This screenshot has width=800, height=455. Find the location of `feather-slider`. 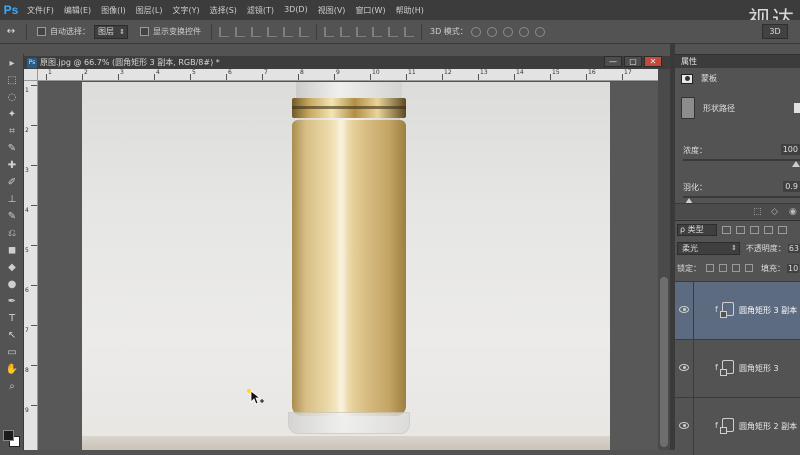

feather-slider is located at coordinates (741, 197).